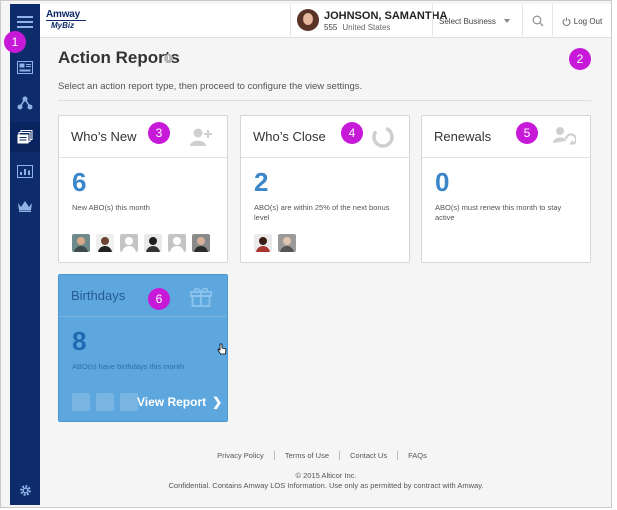 The width and height of the screenshot is (617, 510). What do you see at coordinates (168, 58) in the screenshot?
I see `info-icon: i` at bounding box center [168, 58].